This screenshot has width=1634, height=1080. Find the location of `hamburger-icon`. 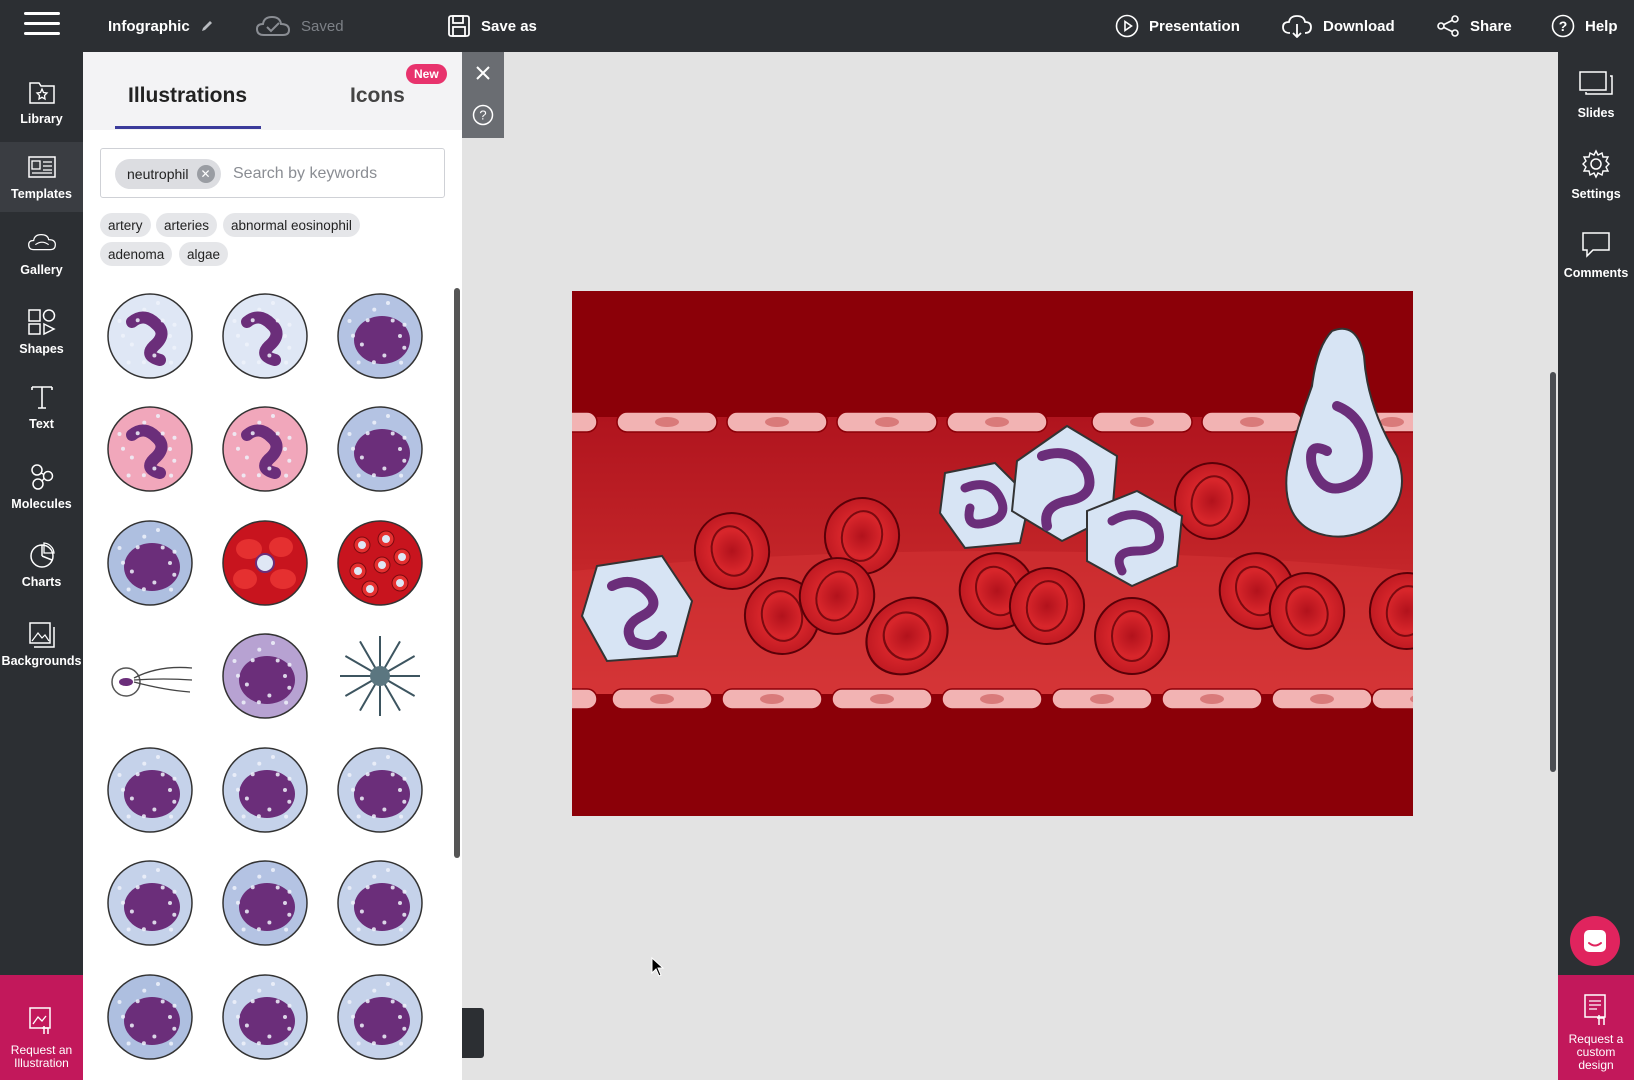

hamburger-icon is located at coordinates (42, 26).